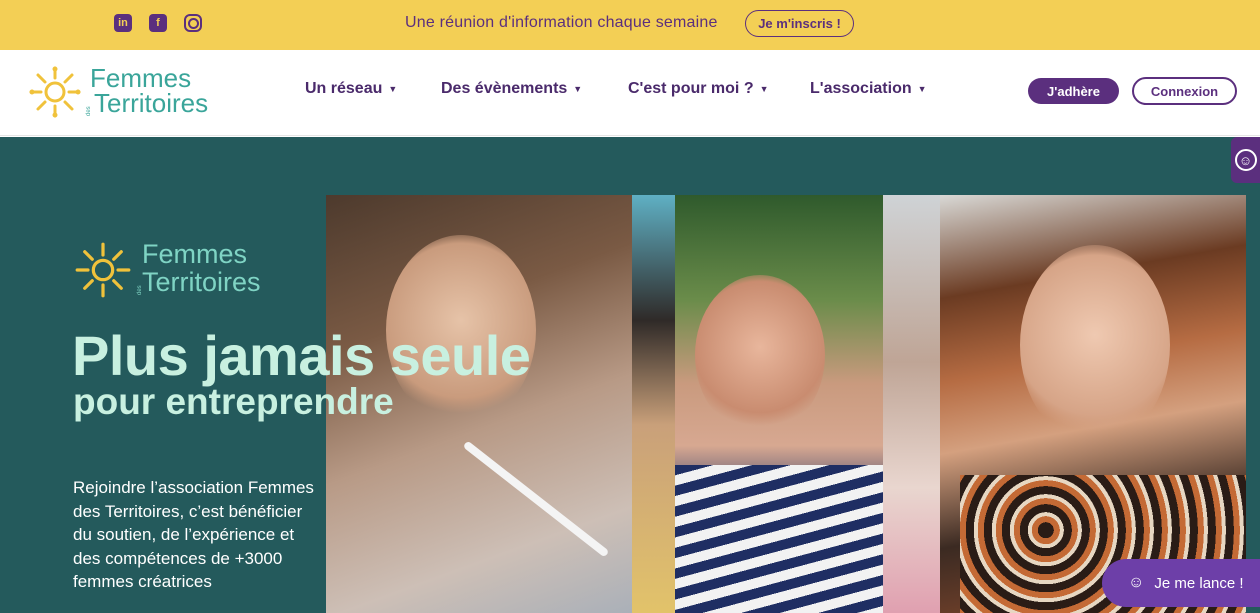 Image resolution: width=1260 pixels, height=613 pixels. Describe the element at coordinates (799, 23) in the screenshot. I see `signup-meeting-button: Je m'inscris !` at that location.